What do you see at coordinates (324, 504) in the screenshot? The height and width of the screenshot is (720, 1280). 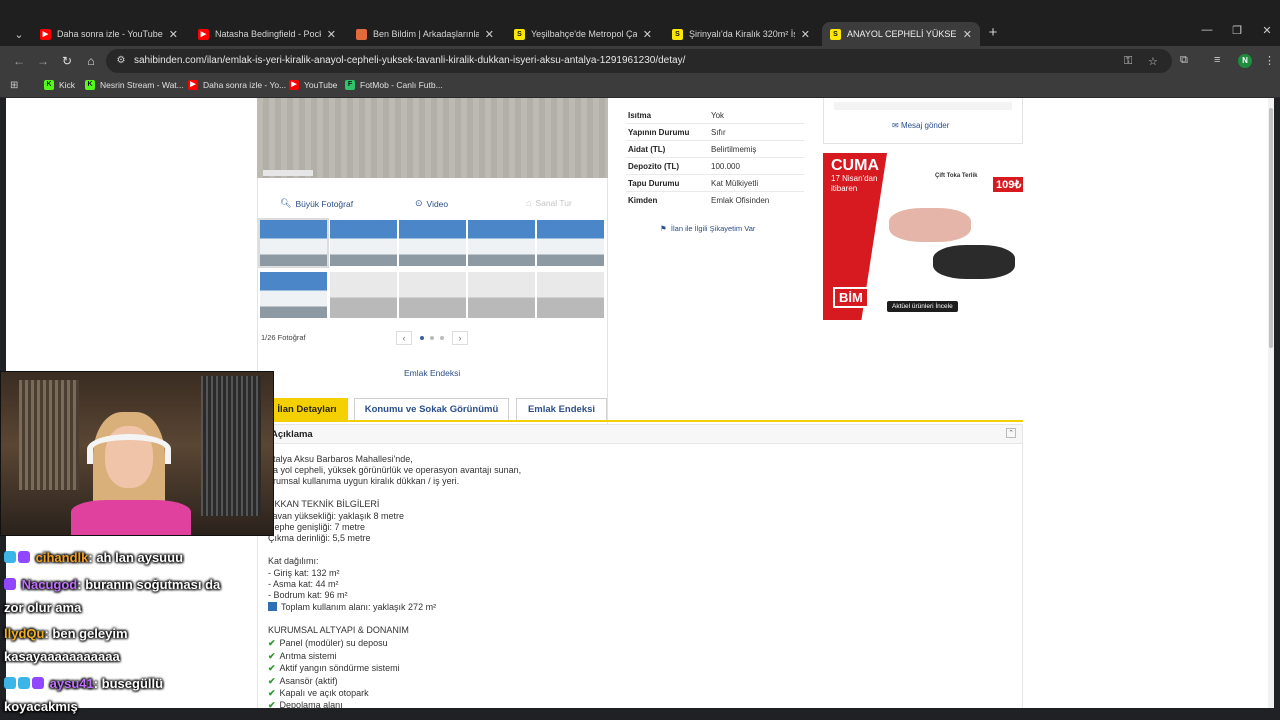 I see `description-line: ÜKKAN TEKNİK BİLGİLERİ` at bounding box center [324, 504].